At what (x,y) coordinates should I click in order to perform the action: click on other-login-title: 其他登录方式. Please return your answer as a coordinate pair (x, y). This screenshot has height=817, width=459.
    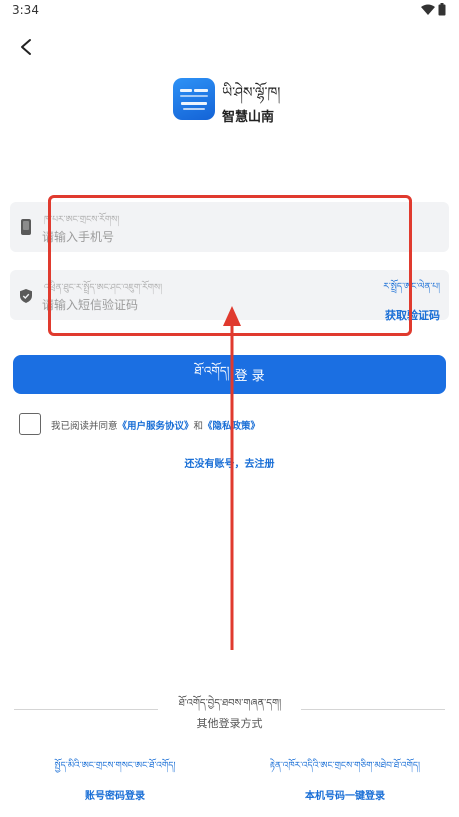
    Looking at the image, I should click on (229, 723).